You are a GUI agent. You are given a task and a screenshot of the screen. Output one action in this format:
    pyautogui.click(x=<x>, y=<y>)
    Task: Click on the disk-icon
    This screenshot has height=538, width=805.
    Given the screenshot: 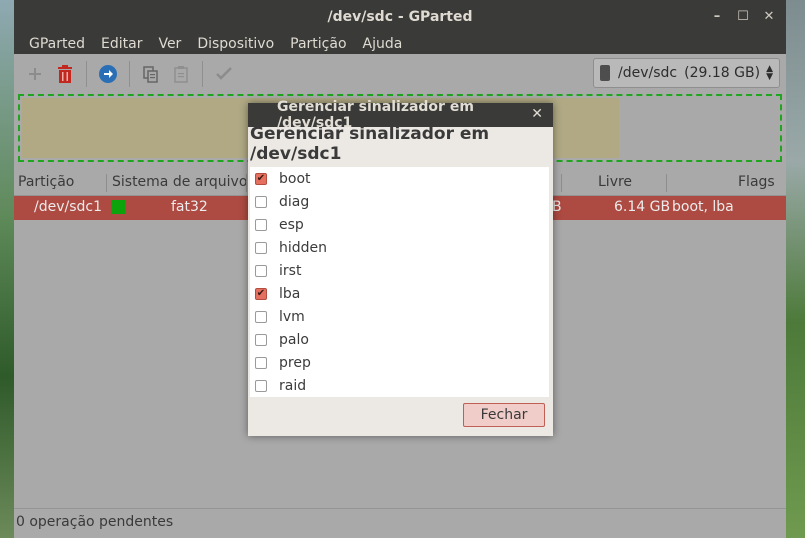 What is the action you would take?
    pyautogui.click(x=605, y=73)
    